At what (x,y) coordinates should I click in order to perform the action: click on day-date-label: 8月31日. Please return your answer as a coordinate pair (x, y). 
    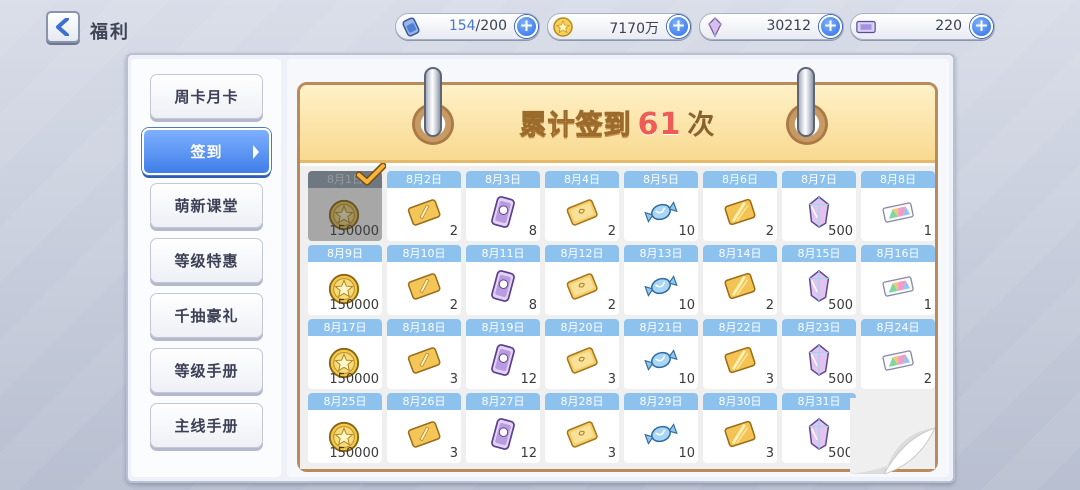
    Looking at the image, I should click on (819, 401).